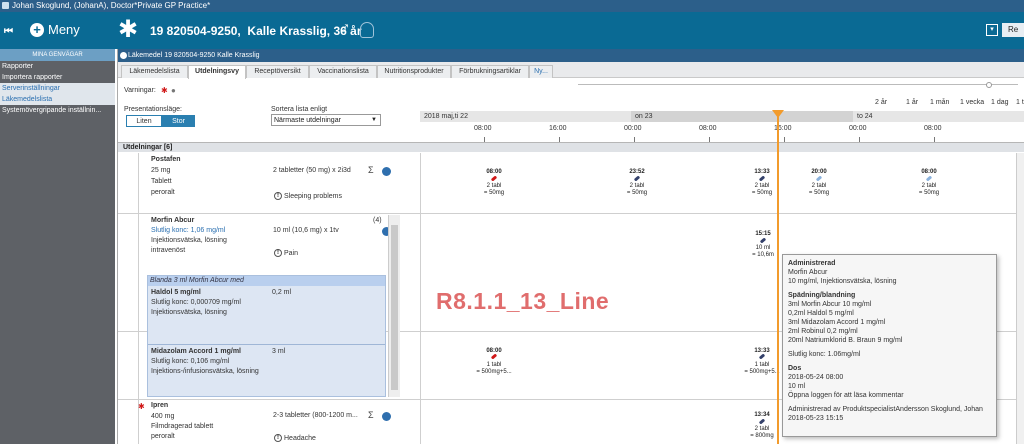 This screenshot has height=444, width=1024. What do you see at coordinates (762, 426) in the screenshot?
I see `administration-event: 13:34 2 tabl = 800mg` at bounding box center [762, 426].